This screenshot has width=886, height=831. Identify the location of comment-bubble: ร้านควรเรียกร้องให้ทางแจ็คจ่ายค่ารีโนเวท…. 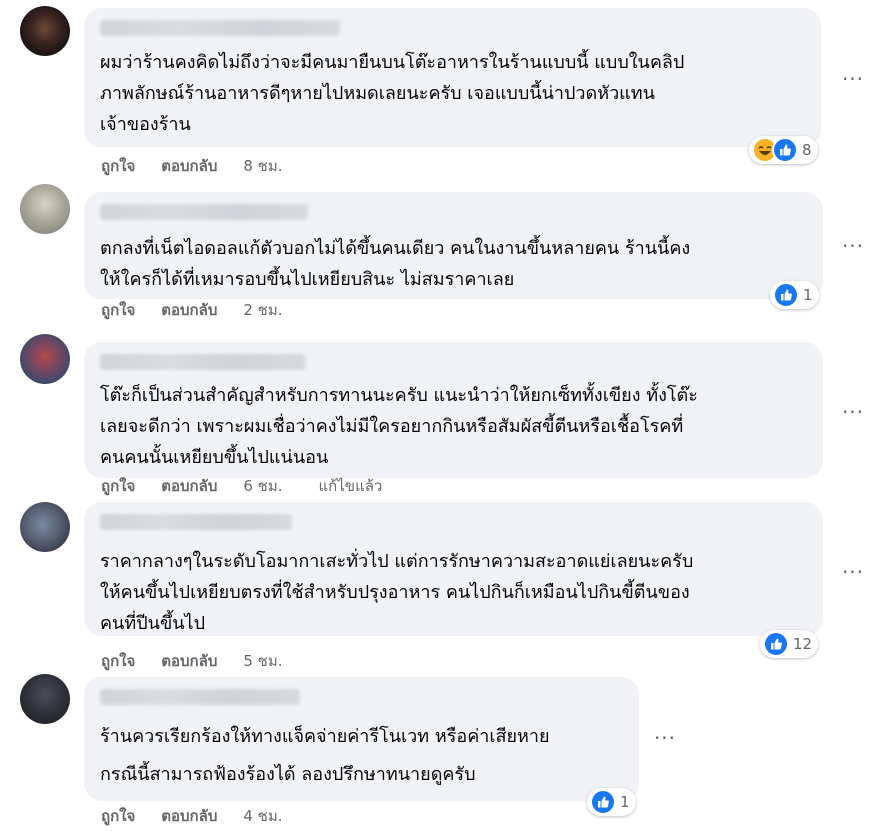
(361, 739).